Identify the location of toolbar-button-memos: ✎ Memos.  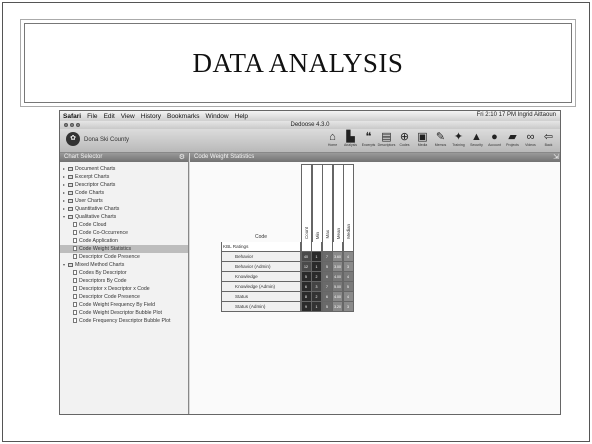
(440, 139).